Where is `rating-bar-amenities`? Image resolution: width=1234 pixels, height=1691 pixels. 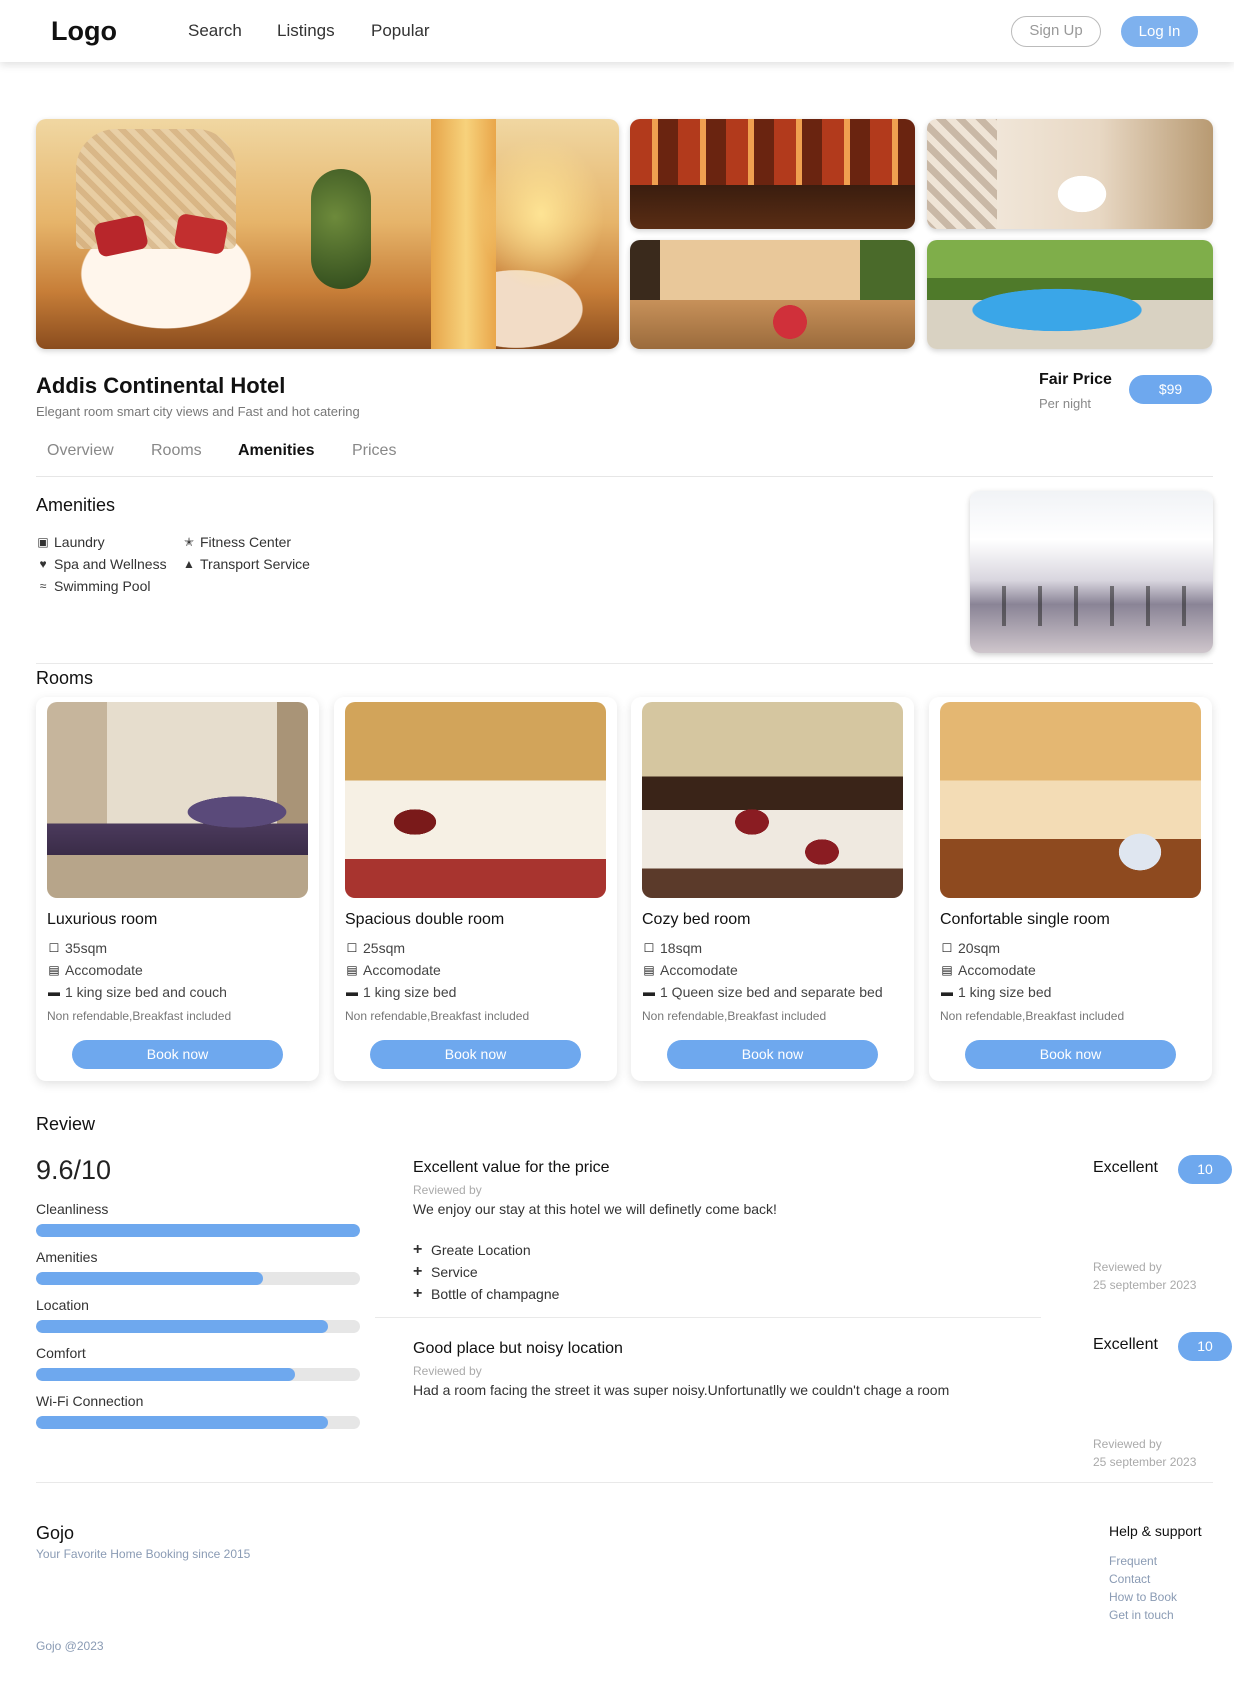
rating-bar-amenities is located at coordinates (198, 1278).